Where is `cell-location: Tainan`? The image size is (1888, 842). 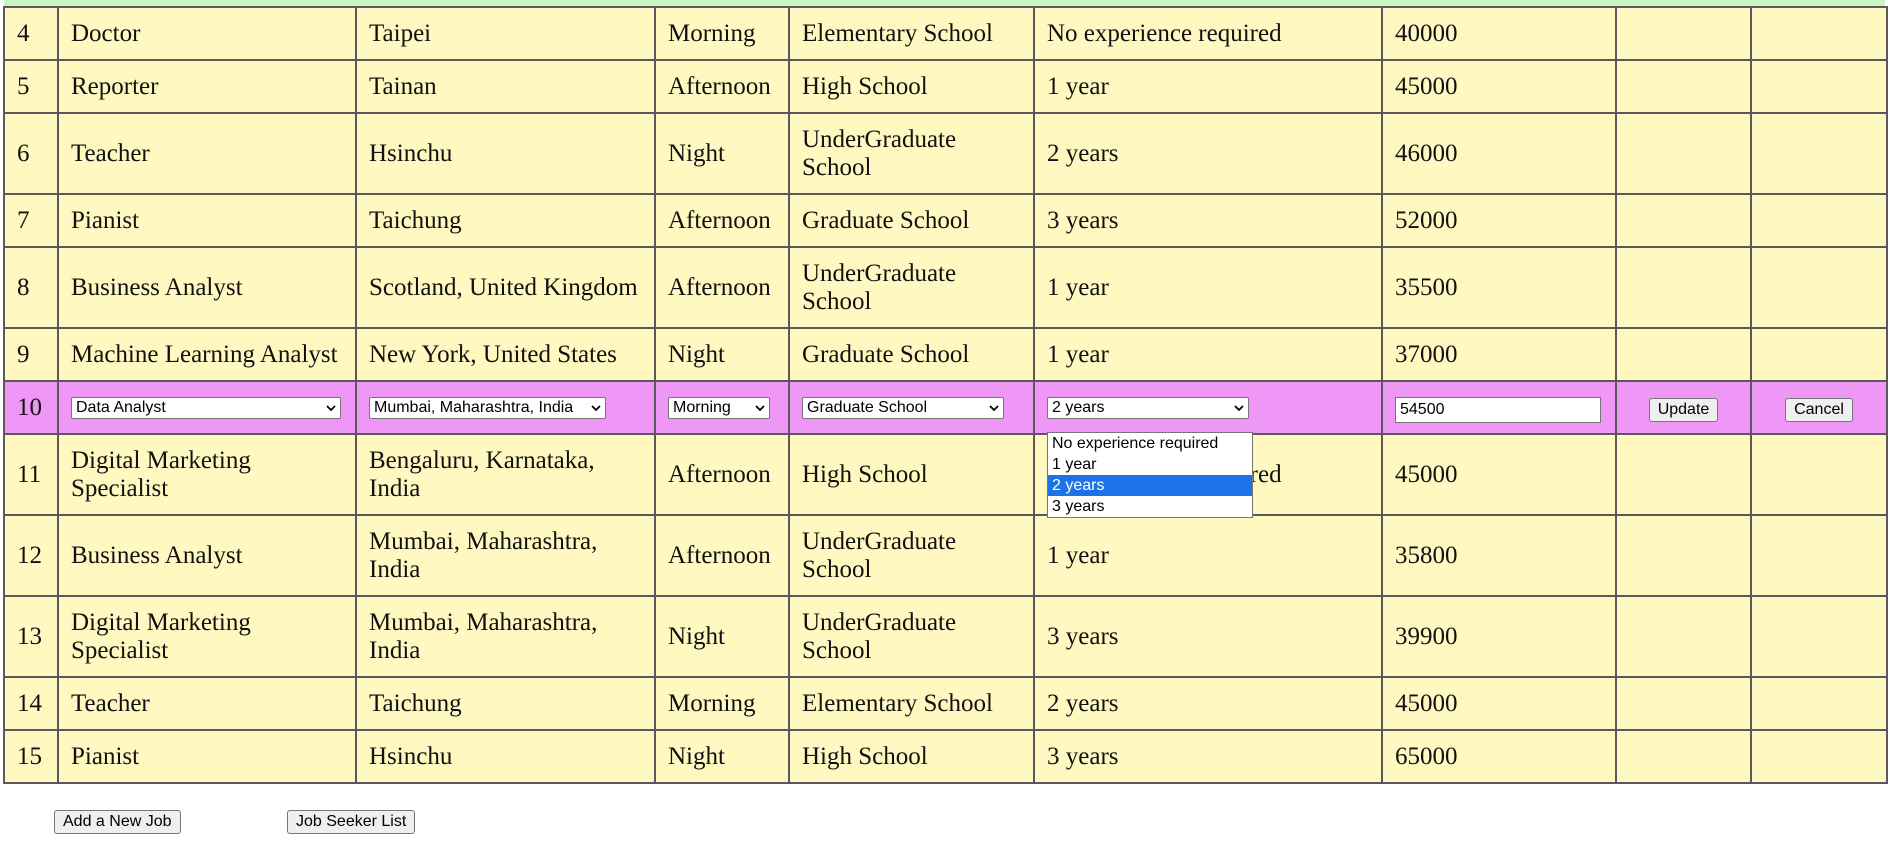
cell-location: Tainan is located at coordinates (505, 86).